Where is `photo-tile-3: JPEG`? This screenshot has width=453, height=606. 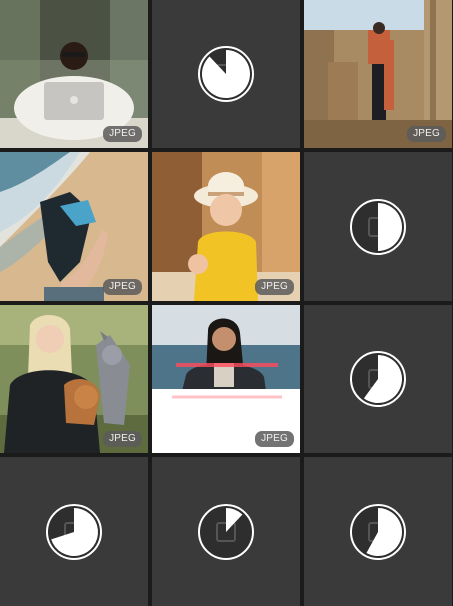
photo-tile-3: JPEG is located at coordinates (378, 74).